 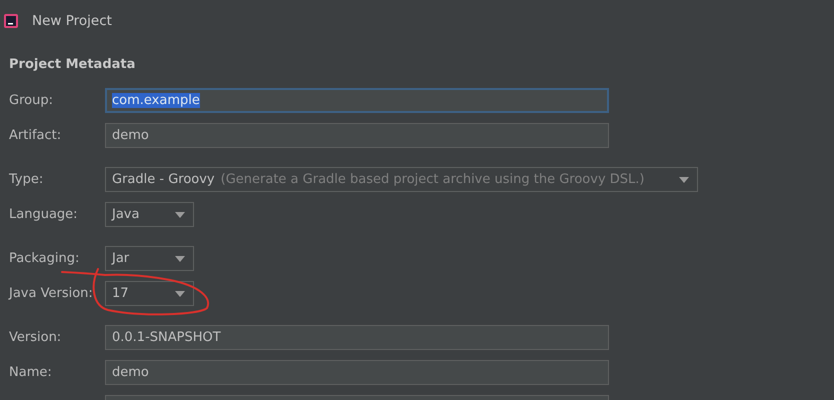 What do you see at coordinates (31, 100) in the screenshot?
I see `field-label: Group:` at bounding box center [31, 100].